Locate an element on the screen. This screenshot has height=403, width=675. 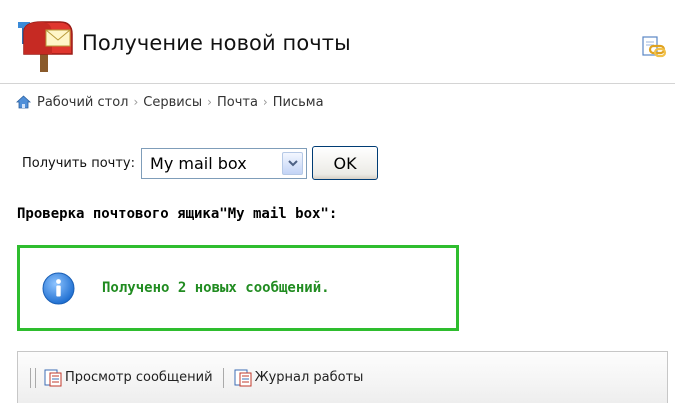
breadcrumb-item-desktop: Рабочий стол is located at coordinates (82, 102).